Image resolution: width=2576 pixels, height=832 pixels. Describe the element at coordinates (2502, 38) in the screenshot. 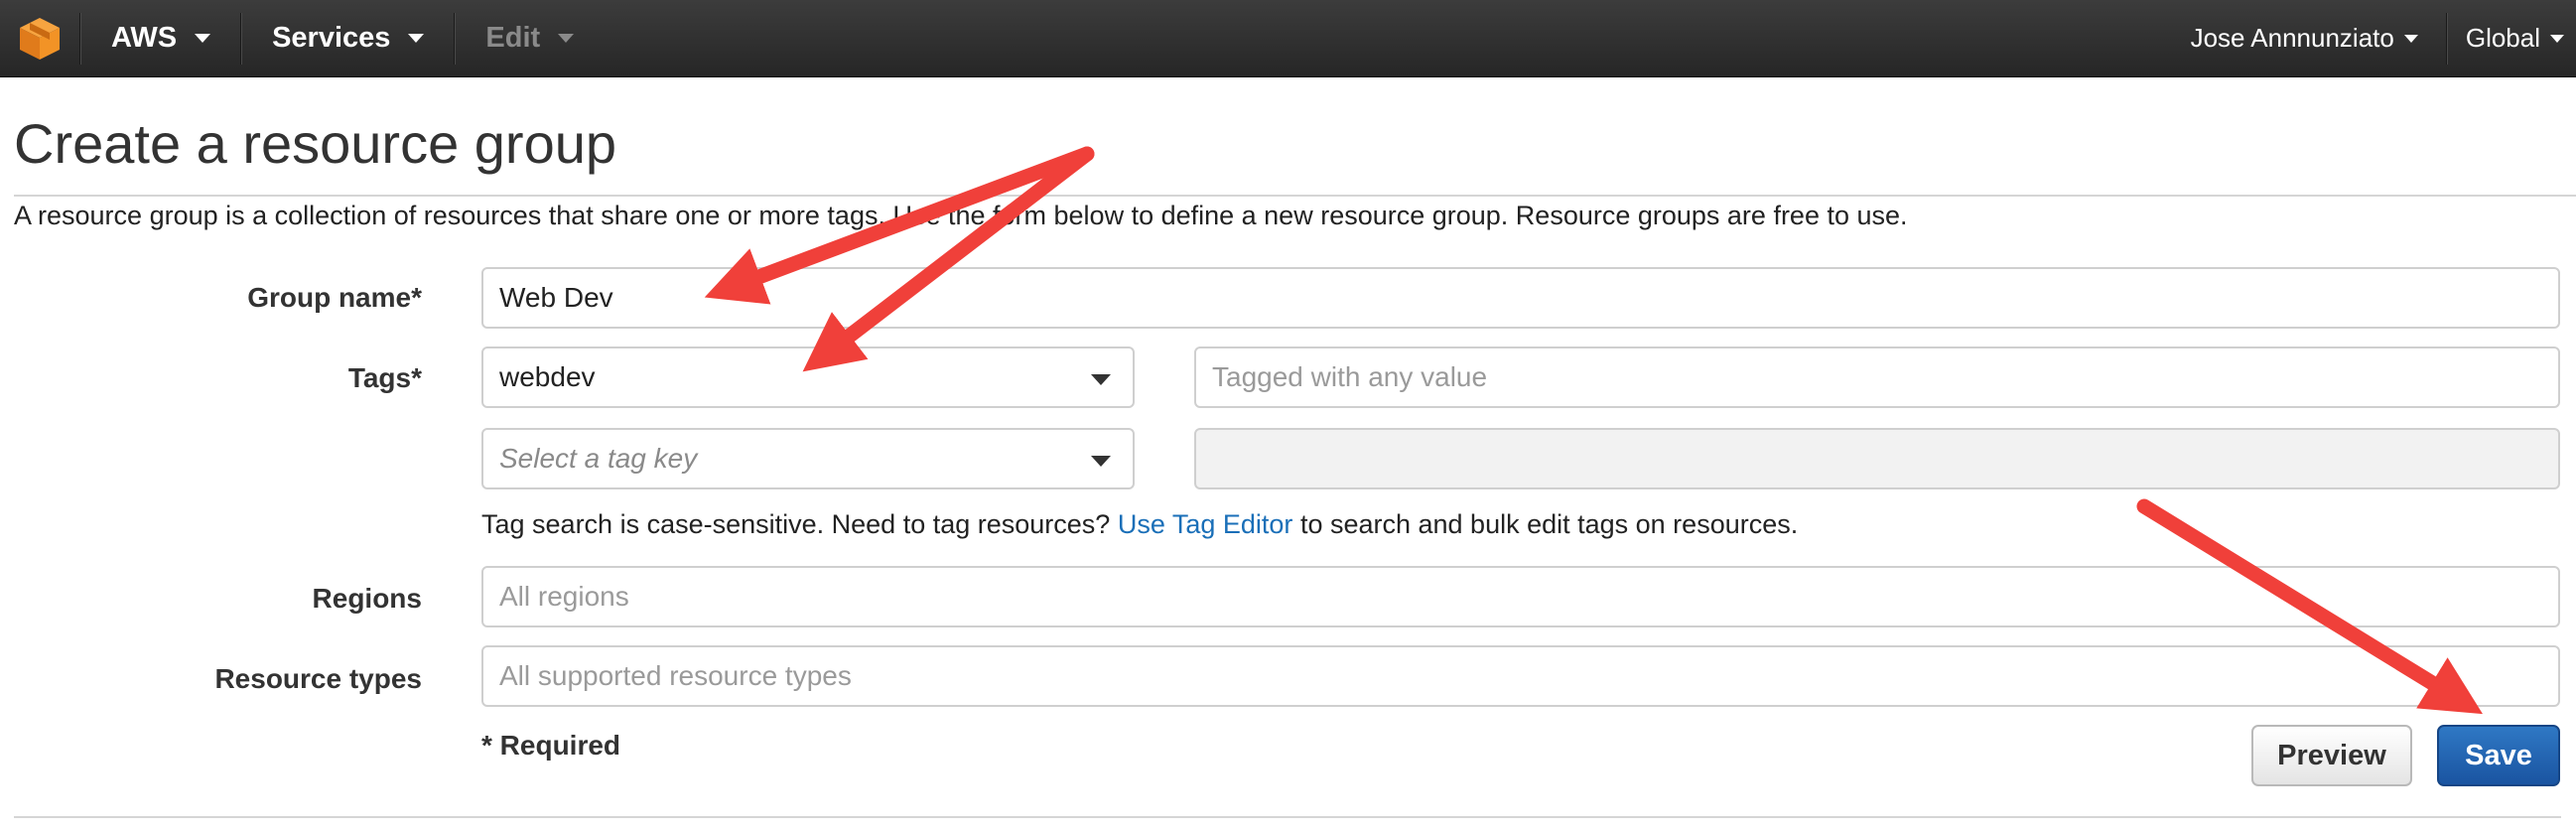

I see `region-menu-label: Global` at that location.